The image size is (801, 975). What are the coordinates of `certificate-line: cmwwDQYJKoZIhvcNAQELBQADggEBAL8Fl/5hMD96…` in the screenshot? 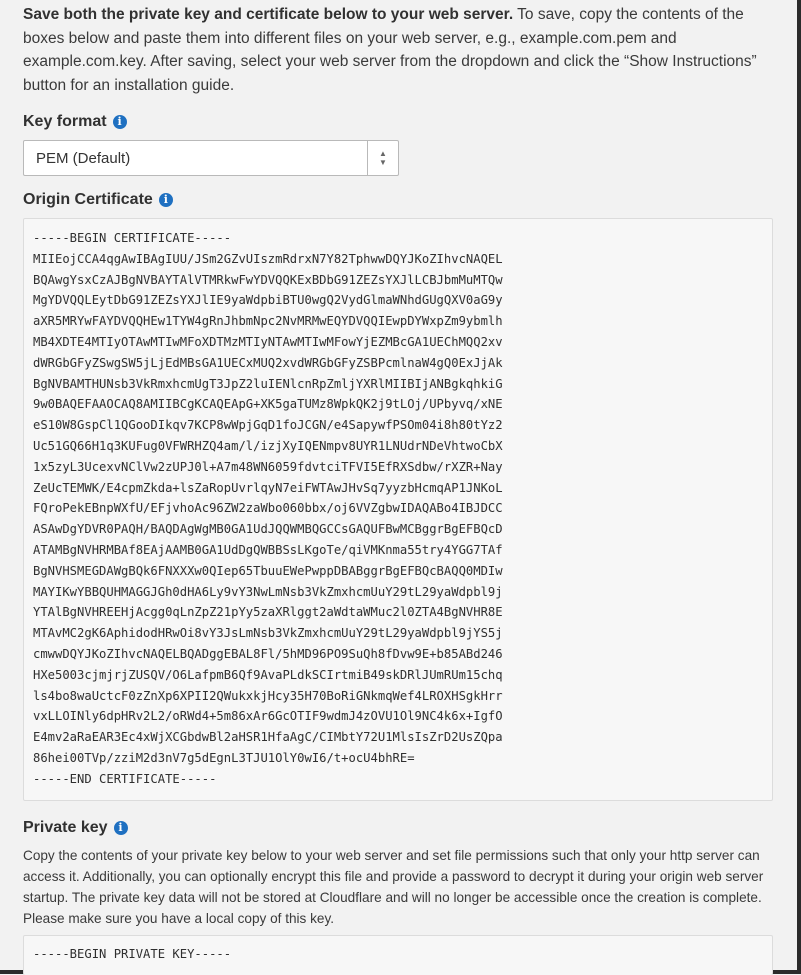 It's located at (268, 653).